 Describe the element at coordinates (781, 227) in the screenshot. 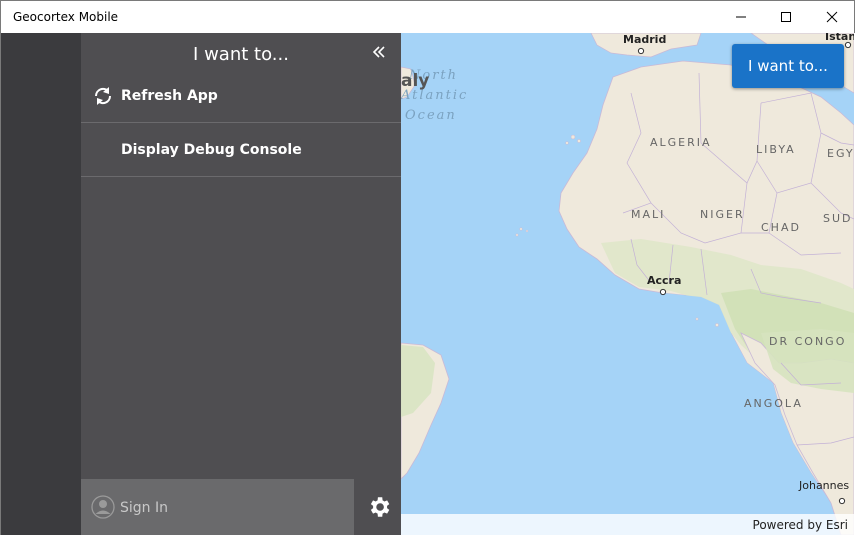

I see `country-label-chad: CHAD` at that location.